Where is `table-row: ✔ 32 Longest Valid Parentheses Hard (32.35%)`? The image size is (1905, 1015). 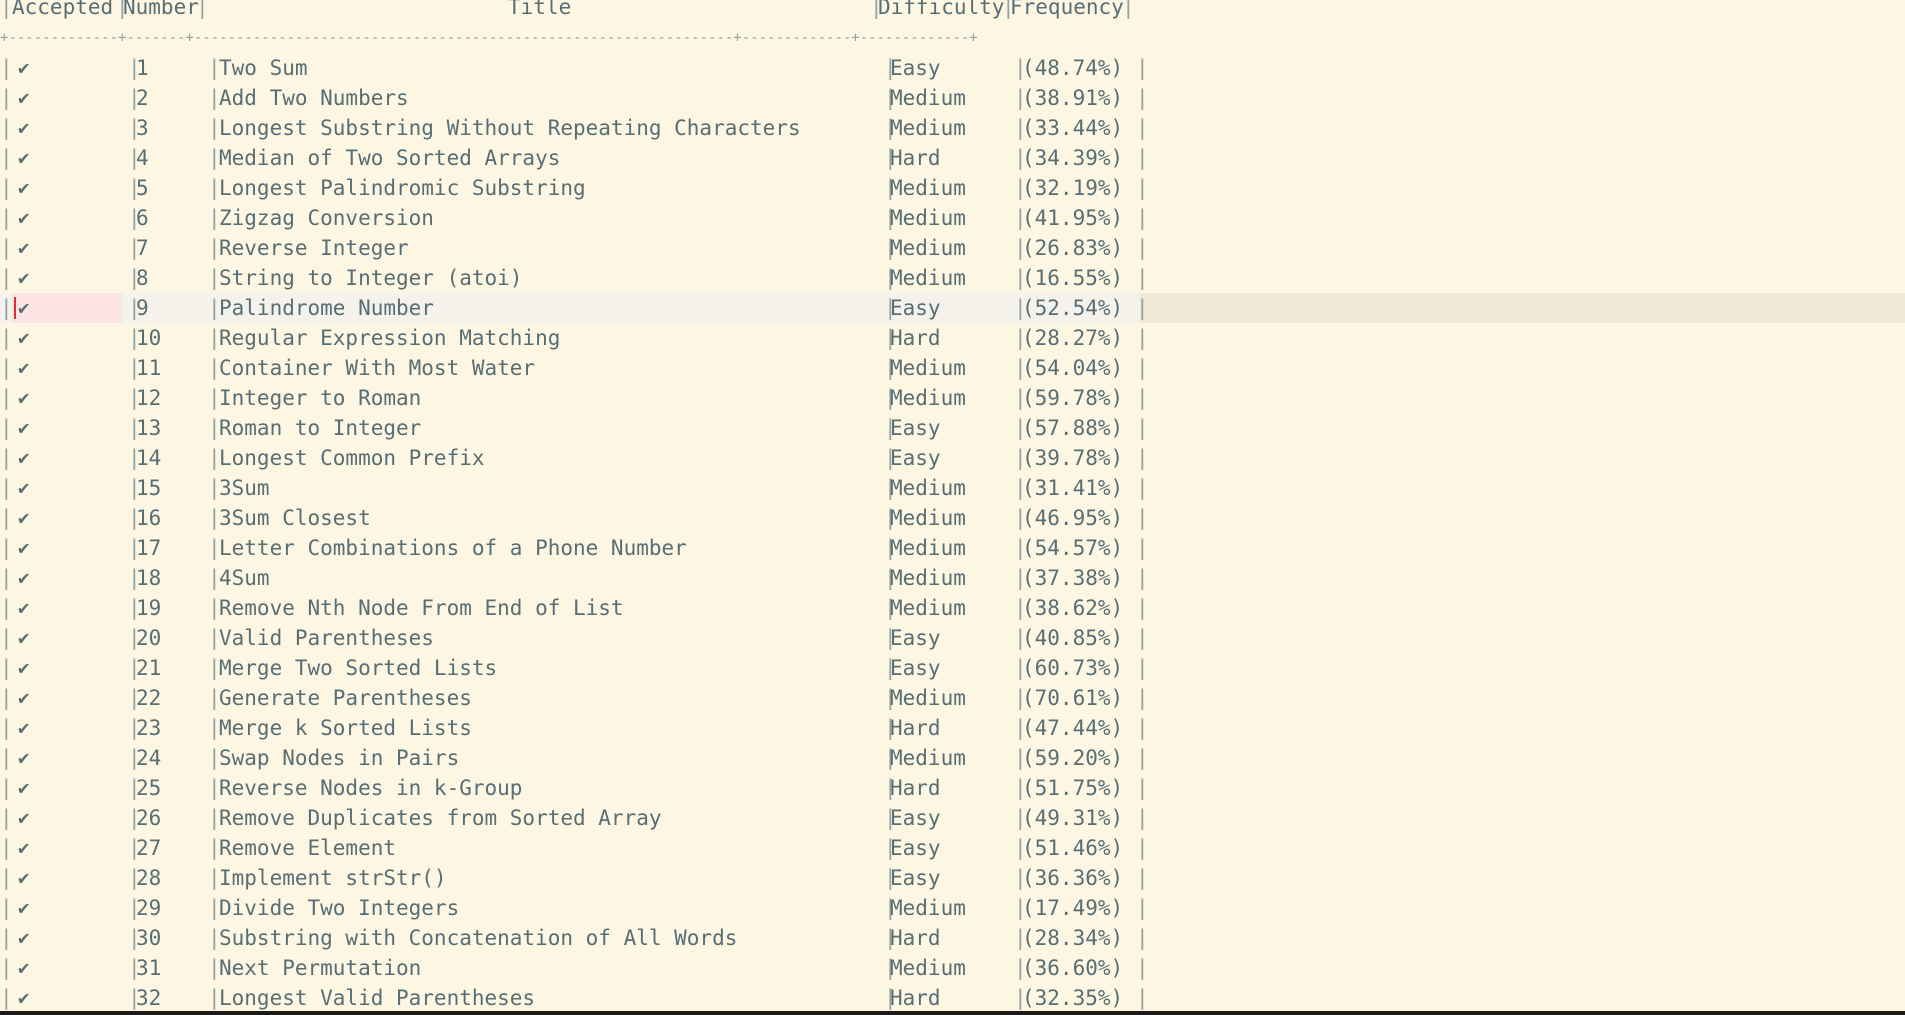
table-row: ✔ 32 Longest Valid Parentheses Hard (32.35%) is located at coordinates (952, 997).